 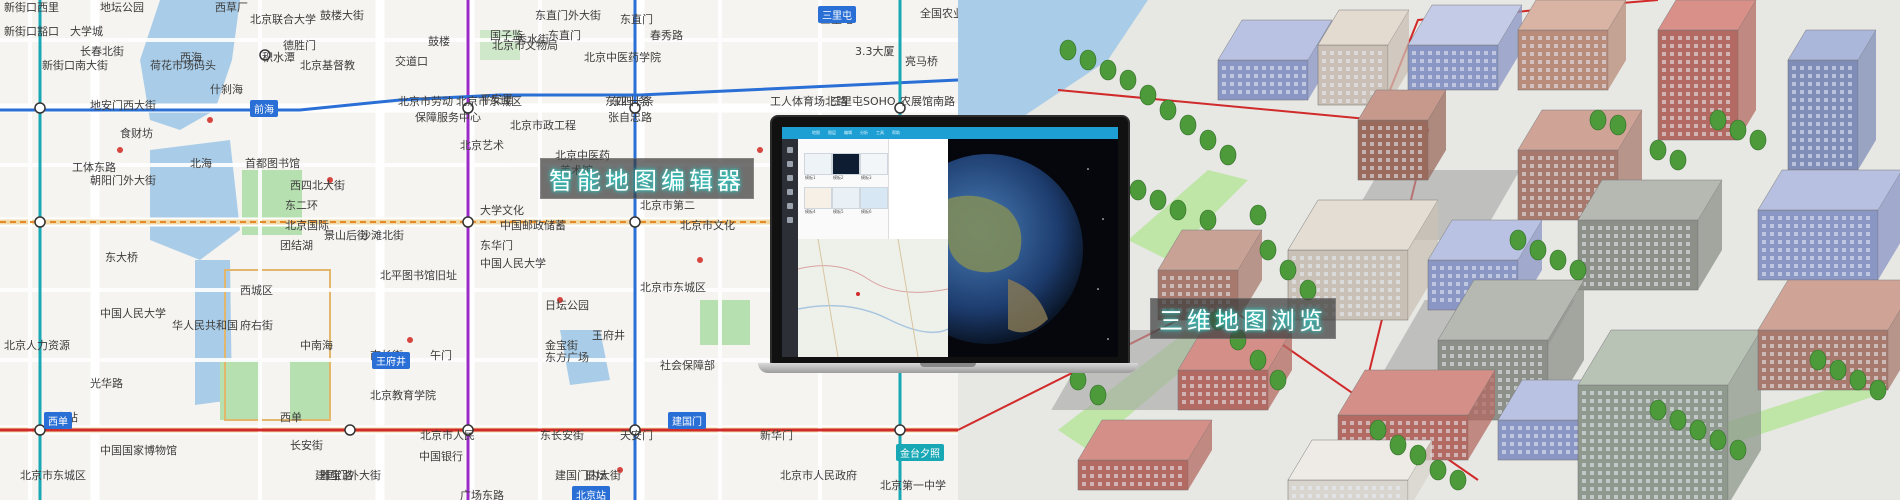 I want to click on map-place-label: 朝阳门外大街, so click(x=123, y=180).